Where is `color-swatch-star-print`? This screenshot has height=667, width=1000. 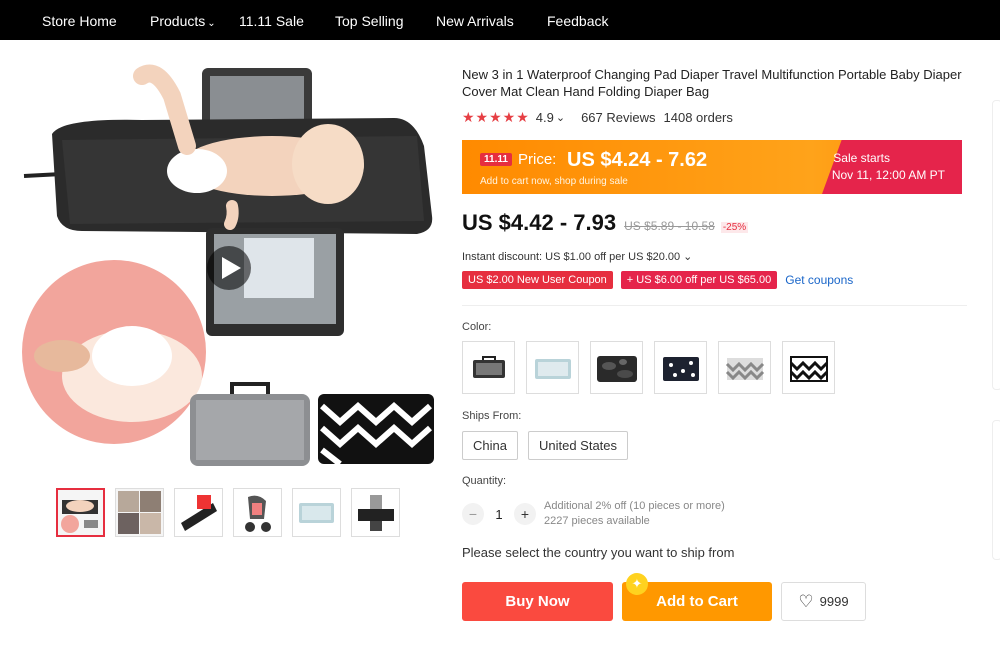 color-swatch-star-print is located at coordinates (680, 367).